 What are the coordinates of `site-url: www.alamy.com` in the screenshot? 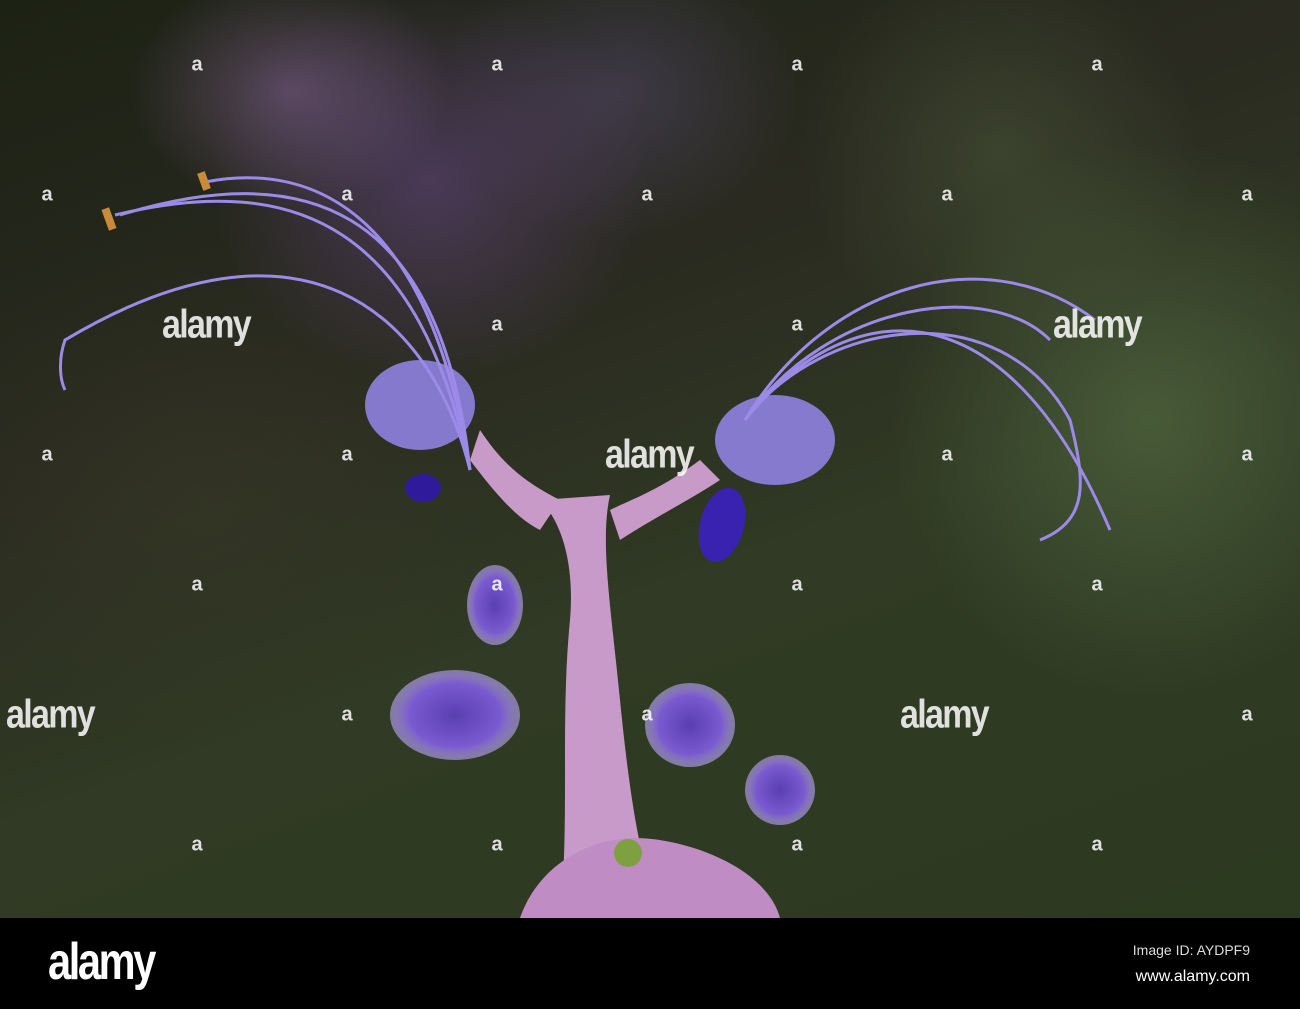 It's located at (1192, 976).